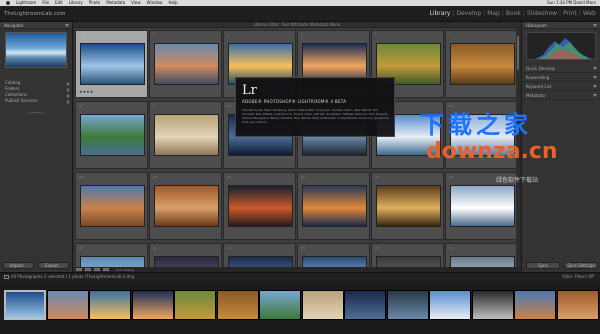 This screenshot has height=334, width=600. I want to click on grid-cell: 19, so click(481, 206).